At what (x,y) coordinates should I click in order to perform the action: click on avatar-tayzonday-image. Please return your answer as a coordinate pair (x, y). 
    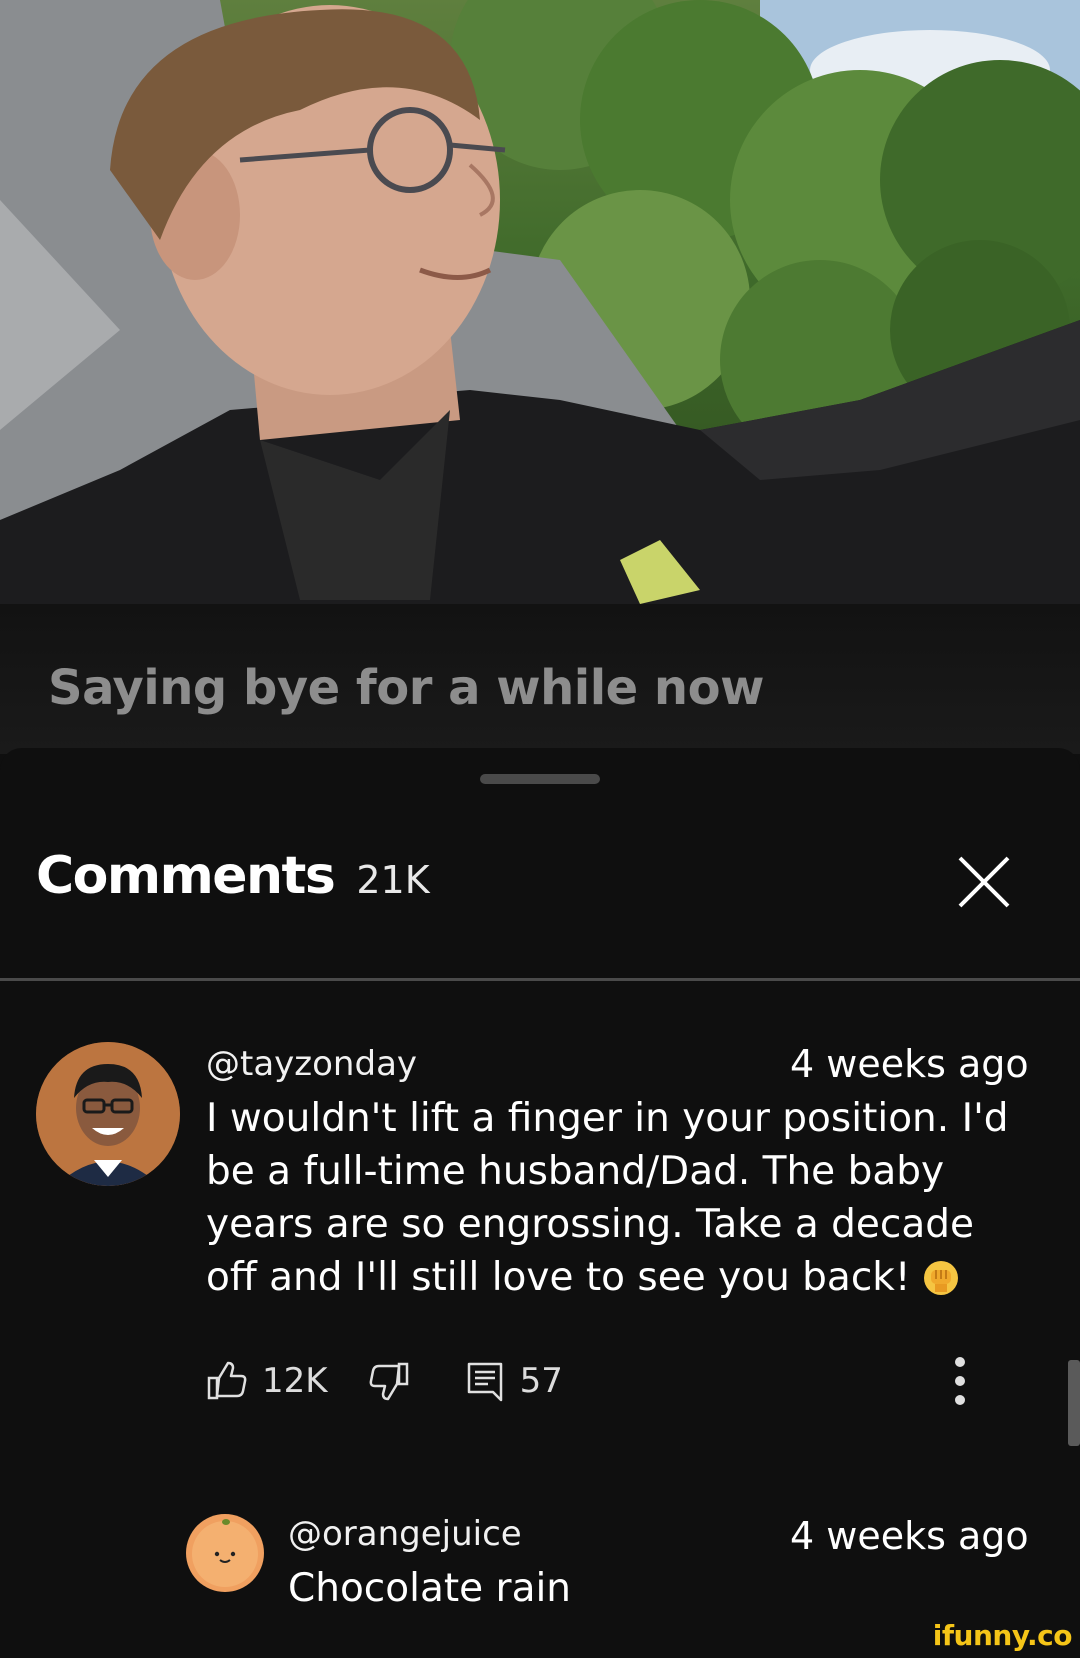
    Looking at the image, I should click on (108, 1114).